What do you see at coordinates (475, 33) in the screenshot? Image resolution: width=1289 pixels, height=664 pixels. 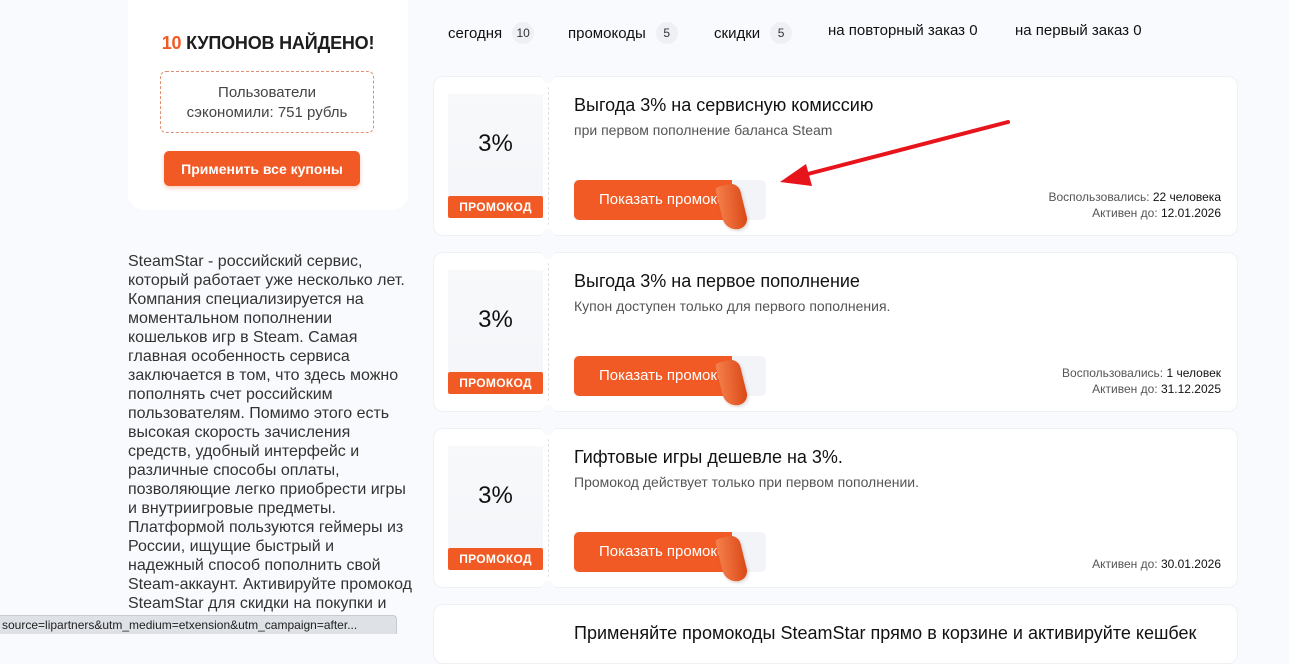 I see `tab-label: сегодня` at bounding box center [475, 33].